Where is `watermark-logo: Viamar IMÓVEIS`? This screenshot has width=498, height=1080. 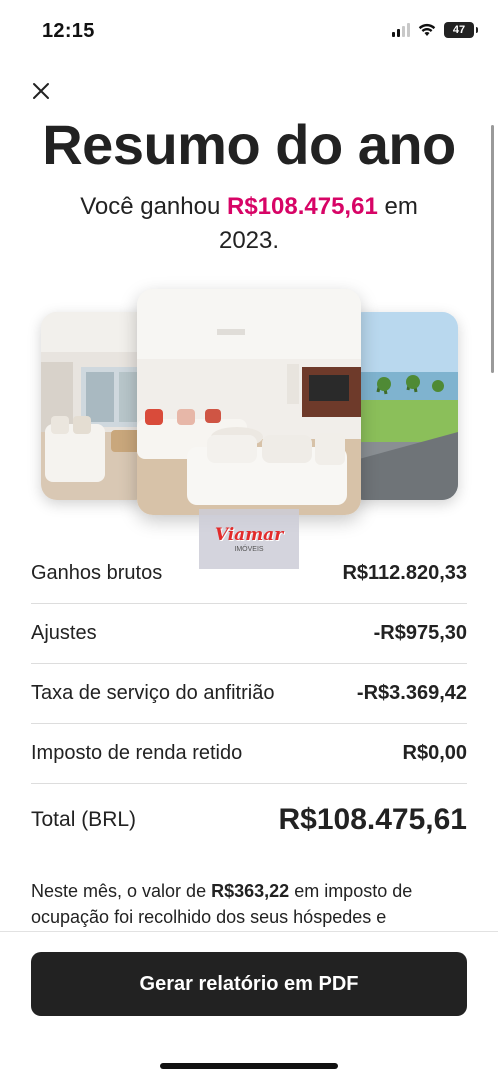 watermark-logo: Viamar IMÓVEIS is located at coordinates (249, 539).